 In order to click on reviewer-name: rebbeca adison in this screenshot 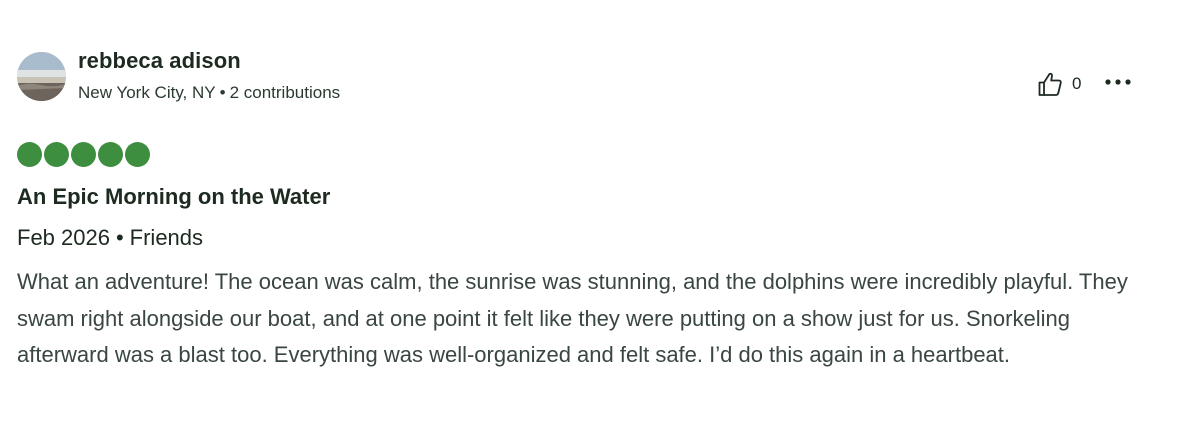, I will do `click(159, 61)`.